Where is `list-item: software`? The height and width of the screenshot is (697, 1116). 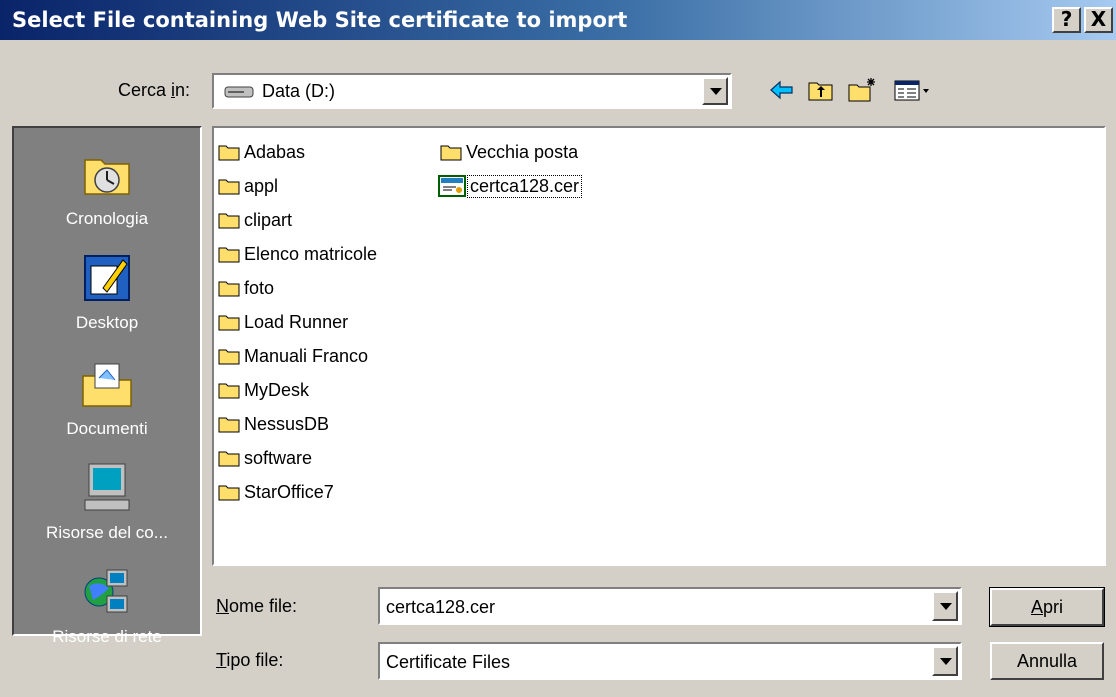 list-item: software is located at coordinates (265, 458).